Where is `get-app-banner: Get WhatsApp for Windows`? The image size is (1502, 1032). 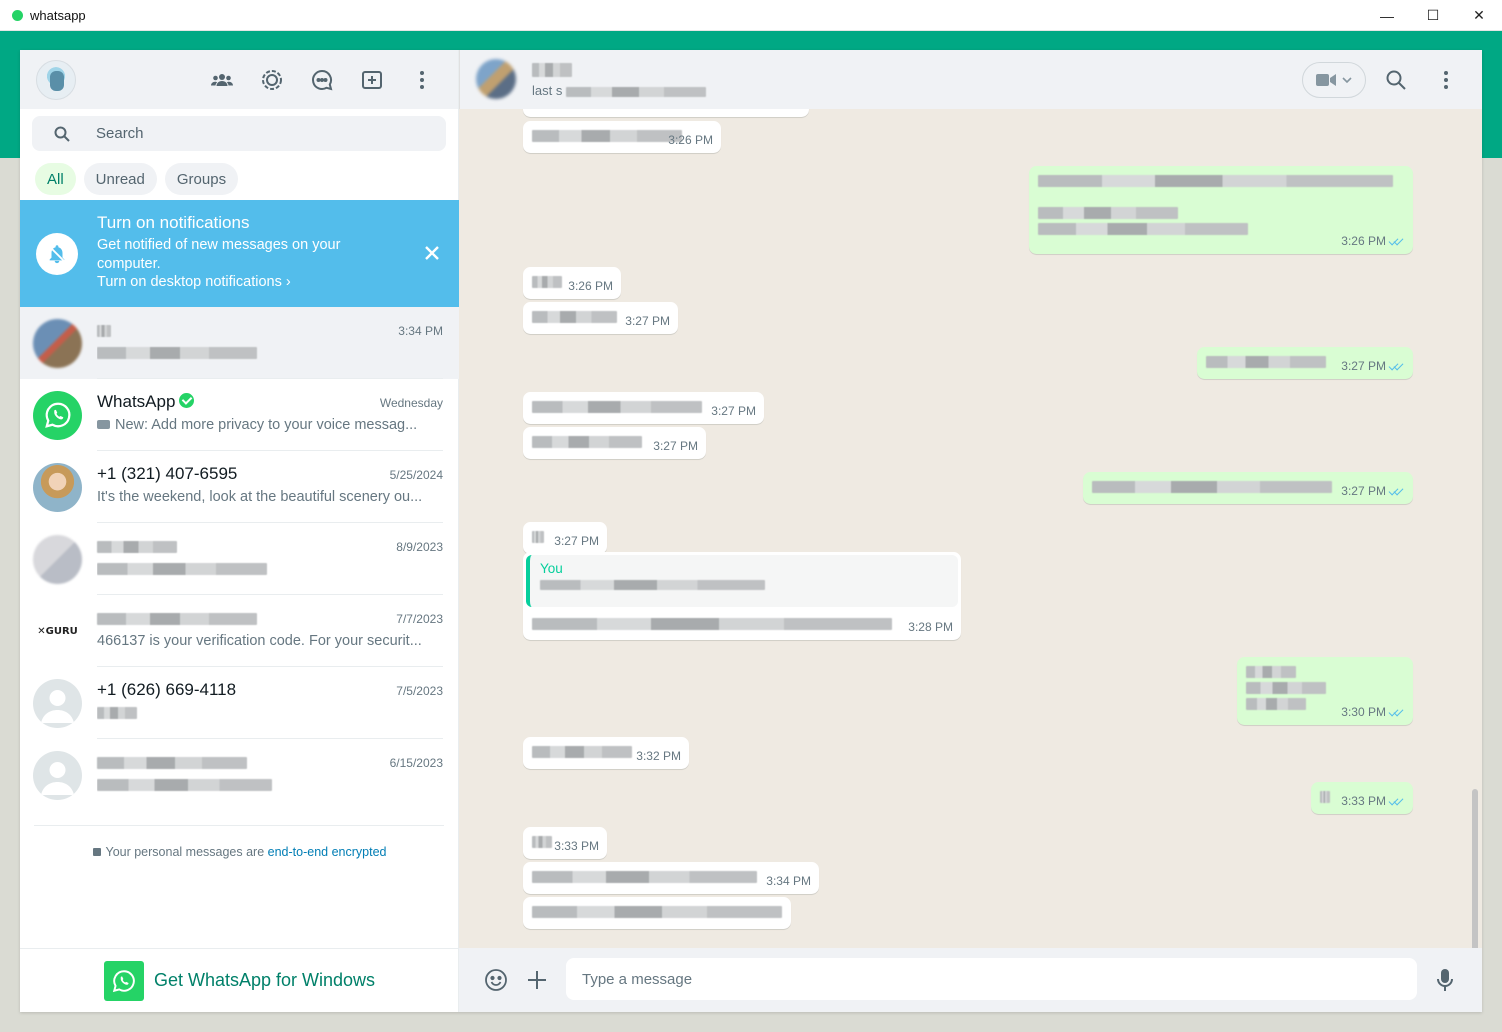 get-app-banner: Get WhatsApp for Windows is located at coordinates (239, 980).